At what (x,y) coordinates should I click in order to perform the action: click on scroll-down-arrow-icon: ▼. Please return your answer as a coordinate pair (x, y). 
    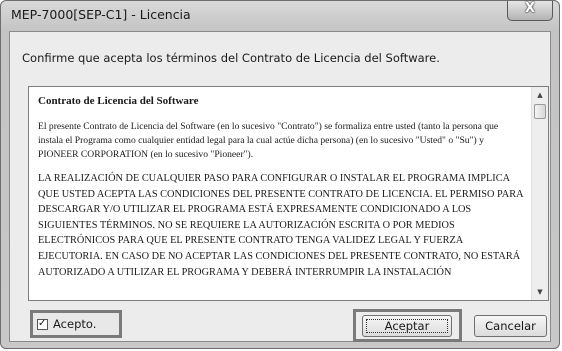
    Looking at the image, I should click on (540, 292).